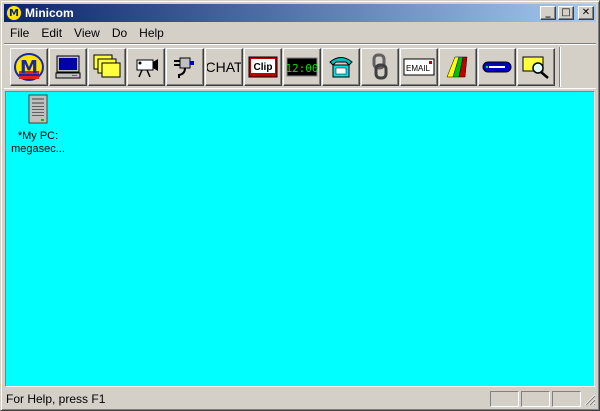  I want to click on menu-file: File, so click(19, 33).